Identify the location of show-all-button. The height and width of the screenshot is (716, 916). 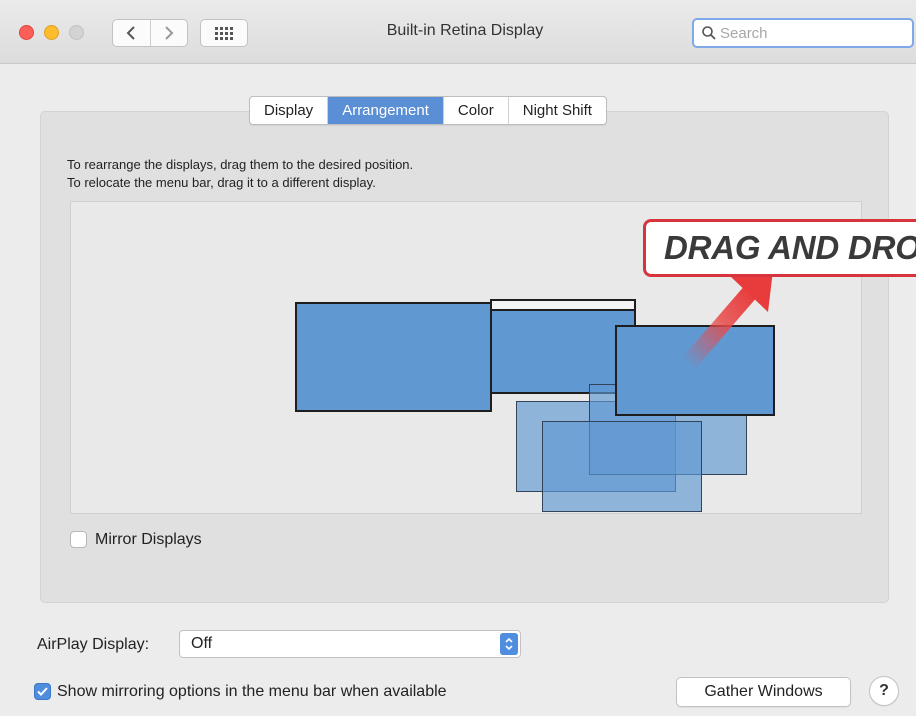
(224, 33).